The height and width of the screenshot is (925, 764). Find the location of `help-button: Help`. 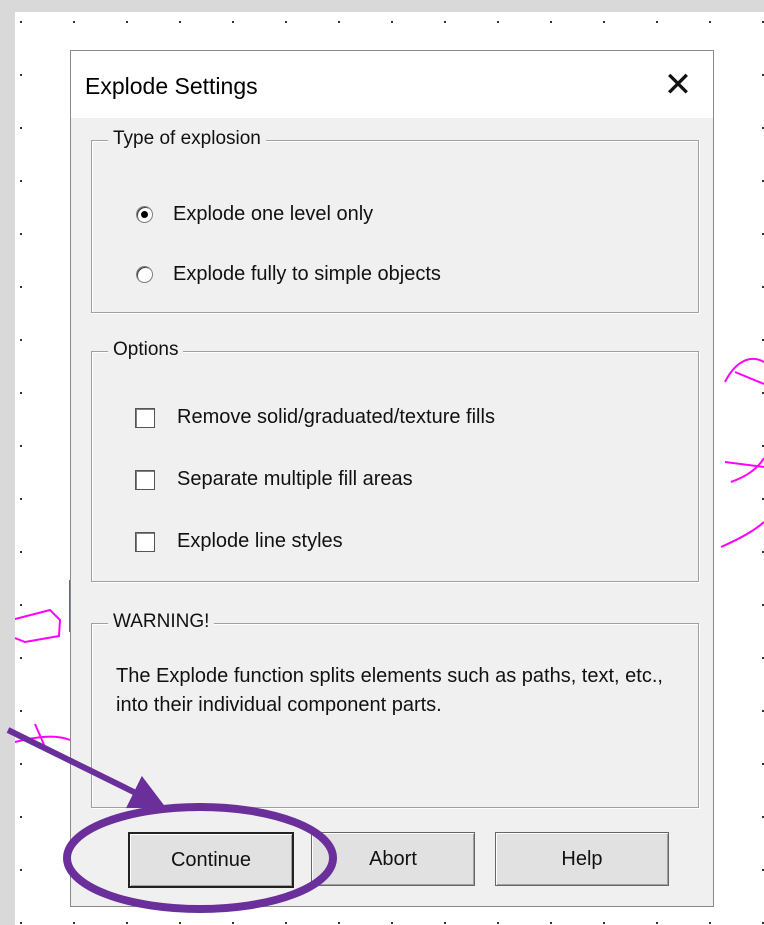

help-button: Help is located at coordinates (582, 859).